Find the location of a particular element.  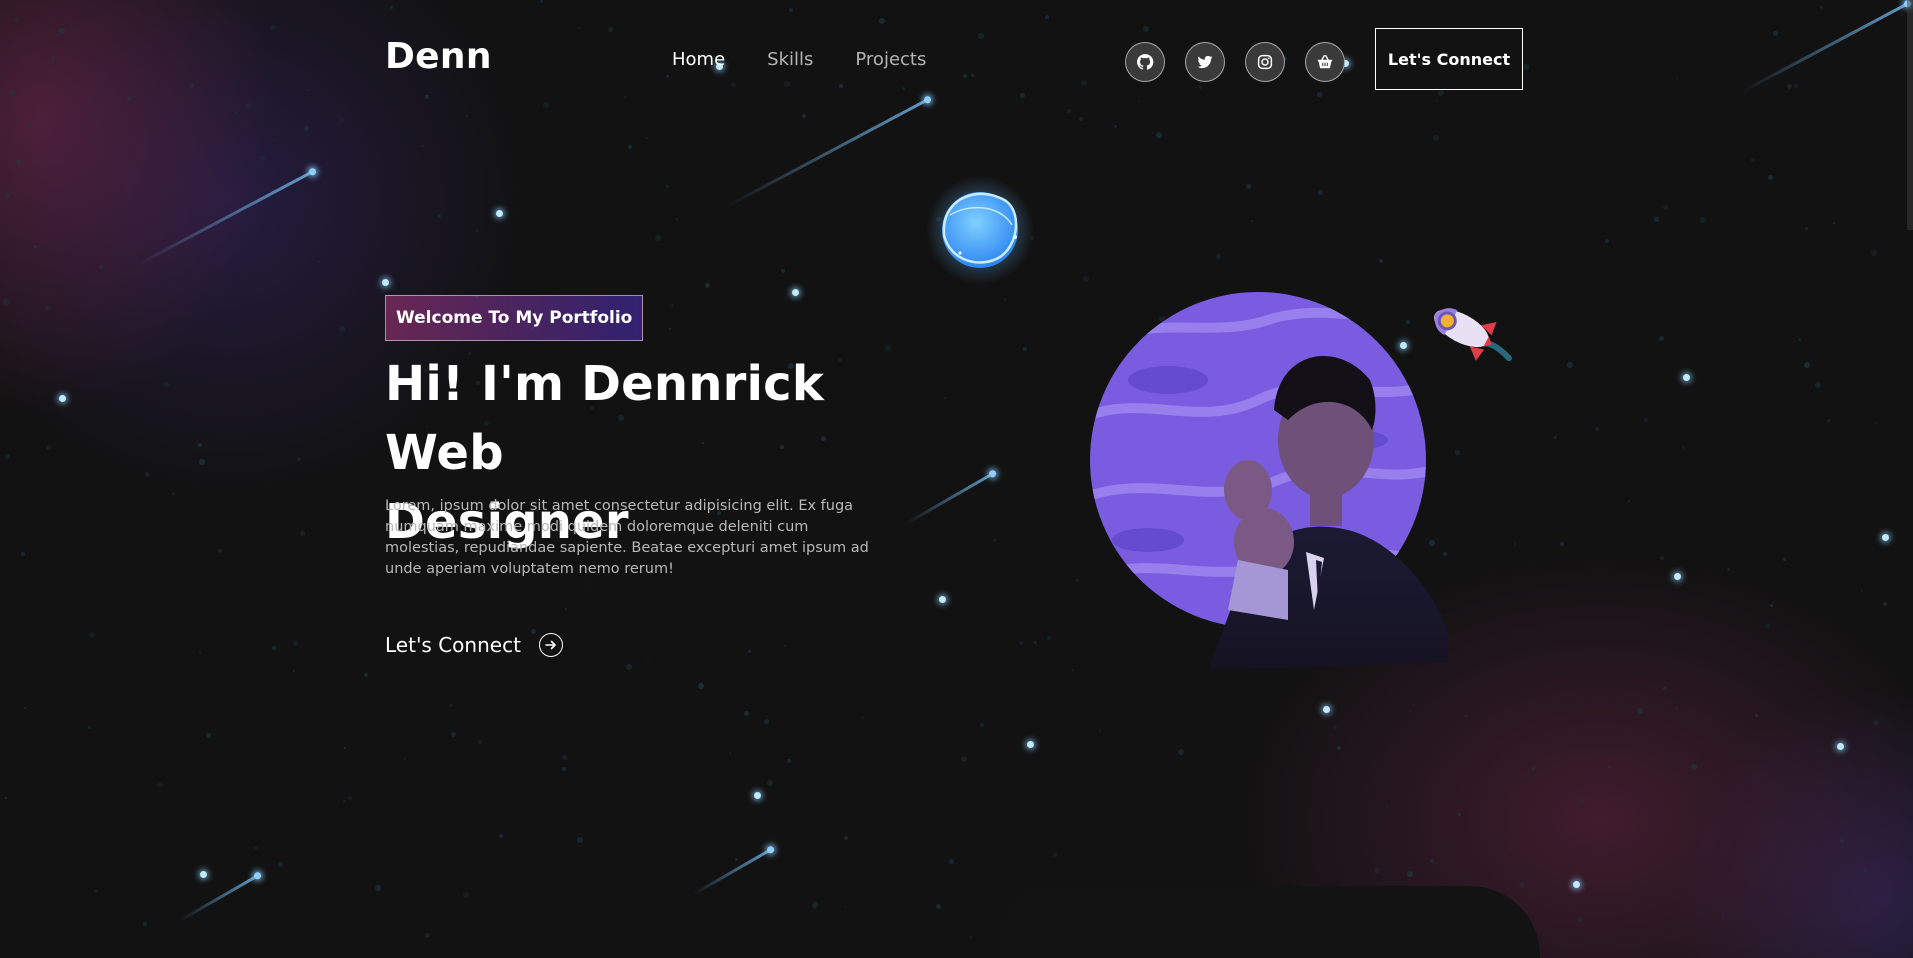

bottom-shape is located at coordinates (1270, 922).